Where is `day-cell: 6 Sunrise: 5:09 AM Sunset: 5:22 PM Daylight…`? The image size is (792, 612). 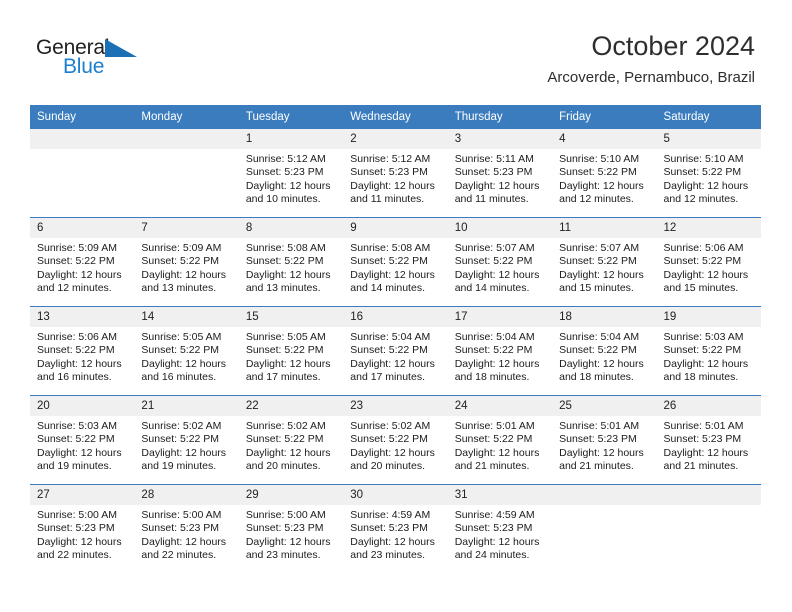
day-cell: 6 Sunrise: 5:09 AM Sunset: 5:22 PM Daylight… is located at coordinates (82, 262).